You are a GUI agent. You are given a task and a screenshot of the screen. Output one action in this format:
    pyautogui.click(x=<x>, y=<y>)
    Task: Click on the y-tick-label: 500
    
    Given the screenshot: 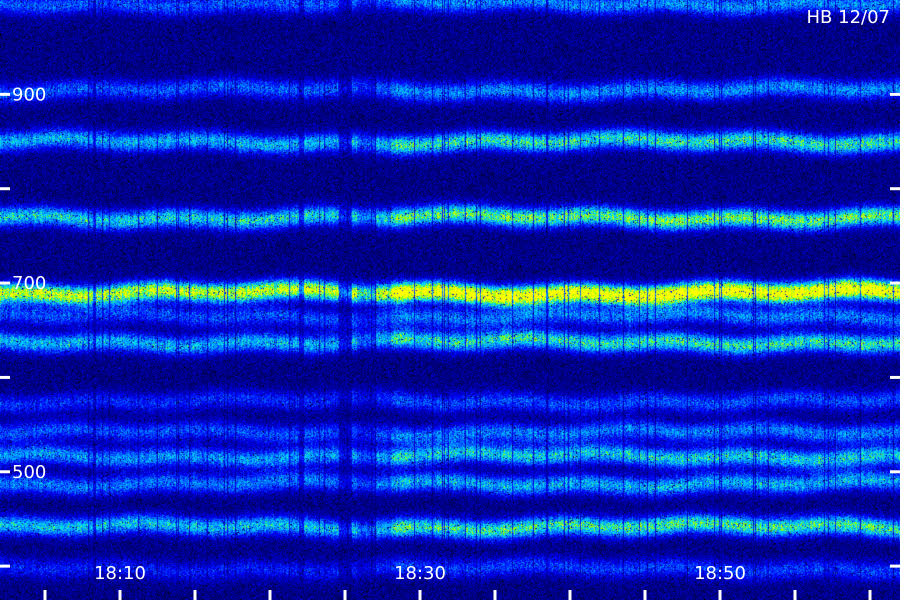 What is the action you would take?
    pyautogui.click(x=29, y=472)
    